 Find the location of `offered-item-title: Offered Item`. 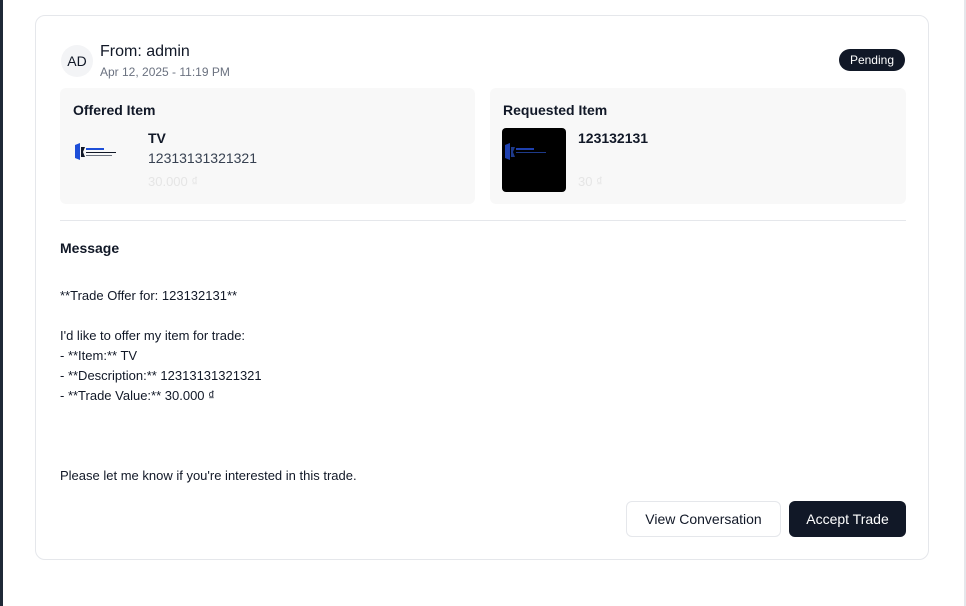

offered-item-title: Offered Item is located at coordinates (114, 110).